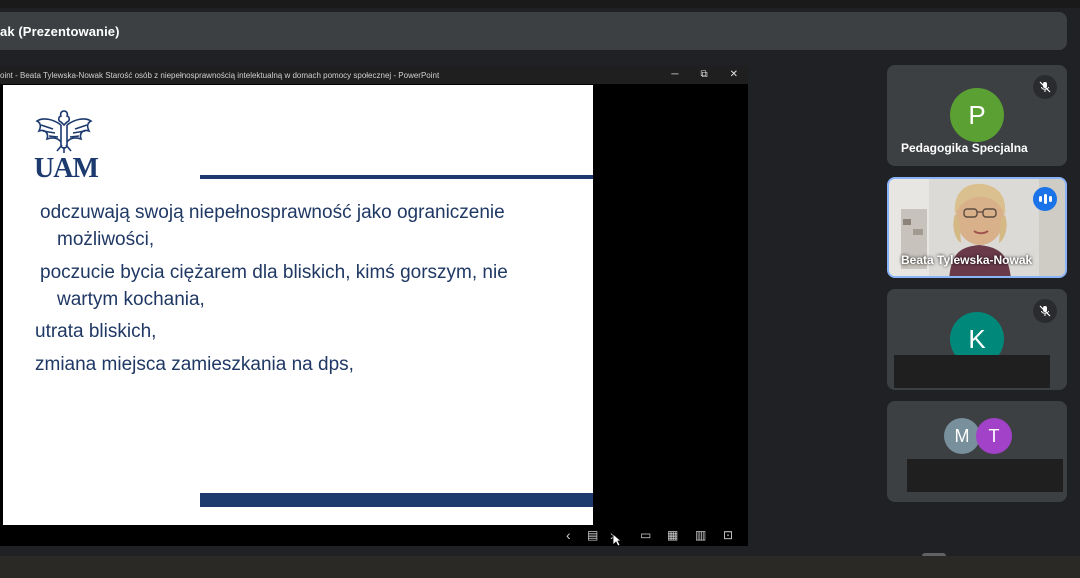  I want to click on normal-view-icon: ▭, so click(645, 535).